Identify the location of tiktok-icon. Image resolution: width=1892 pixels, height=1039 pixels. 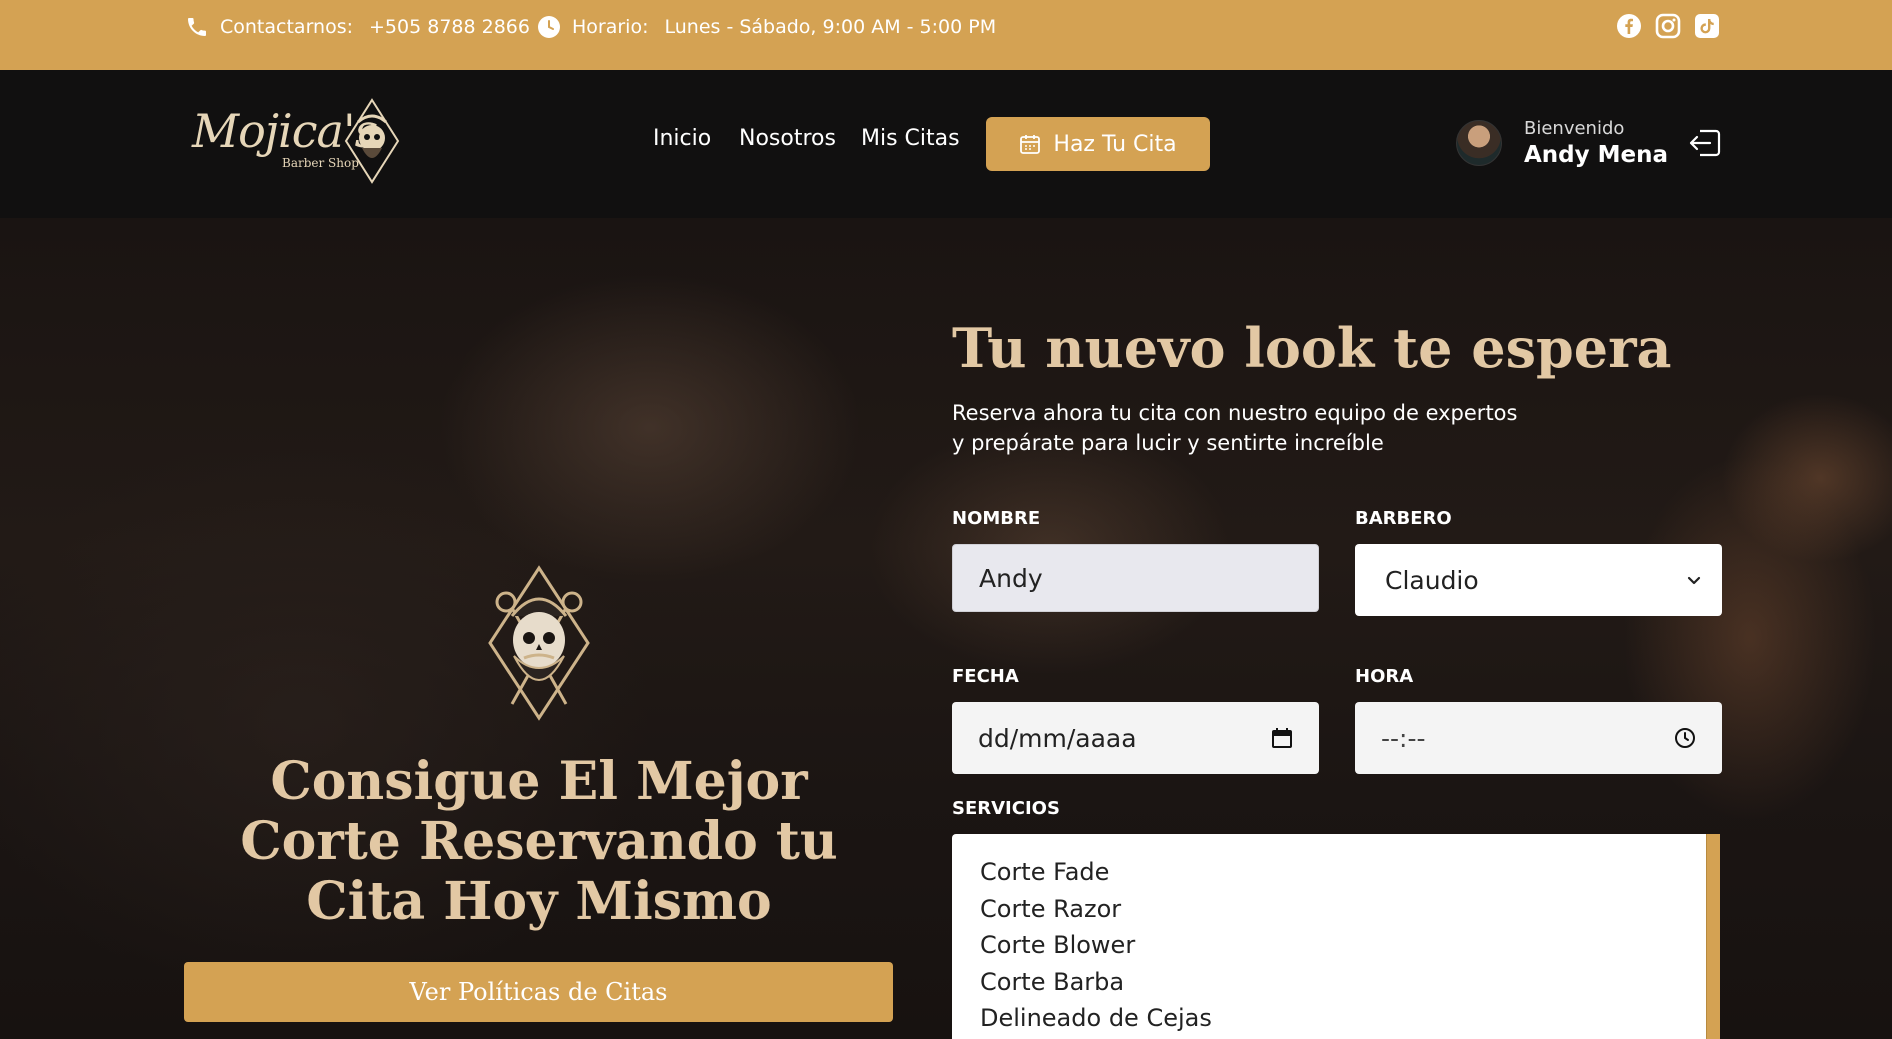
(1707, 26).